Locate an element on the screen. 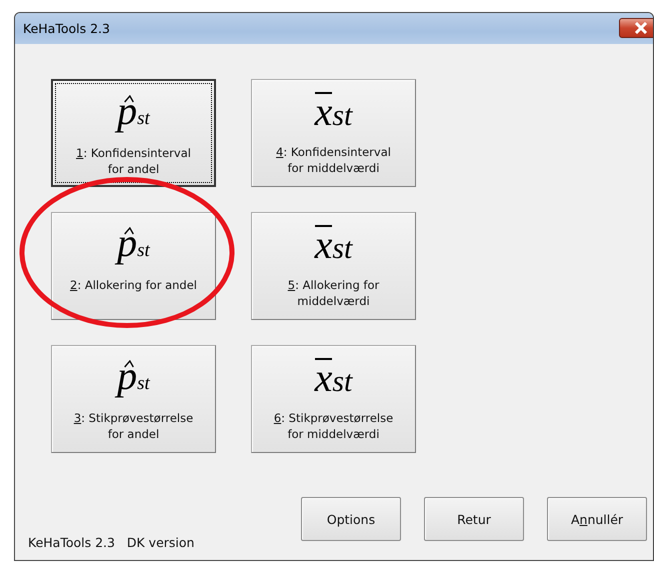  dialog-button: Annullér is located at coordinates (597, 519).